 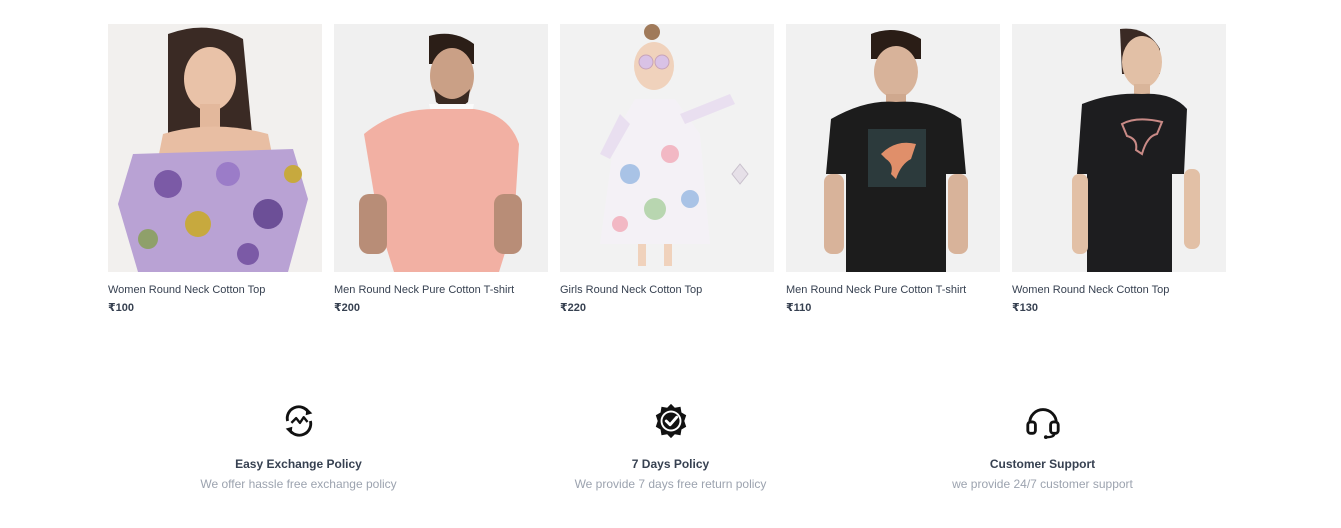 I want to click on policy-description: we provide 24/7 customer support, so click(x=1042, y=484).